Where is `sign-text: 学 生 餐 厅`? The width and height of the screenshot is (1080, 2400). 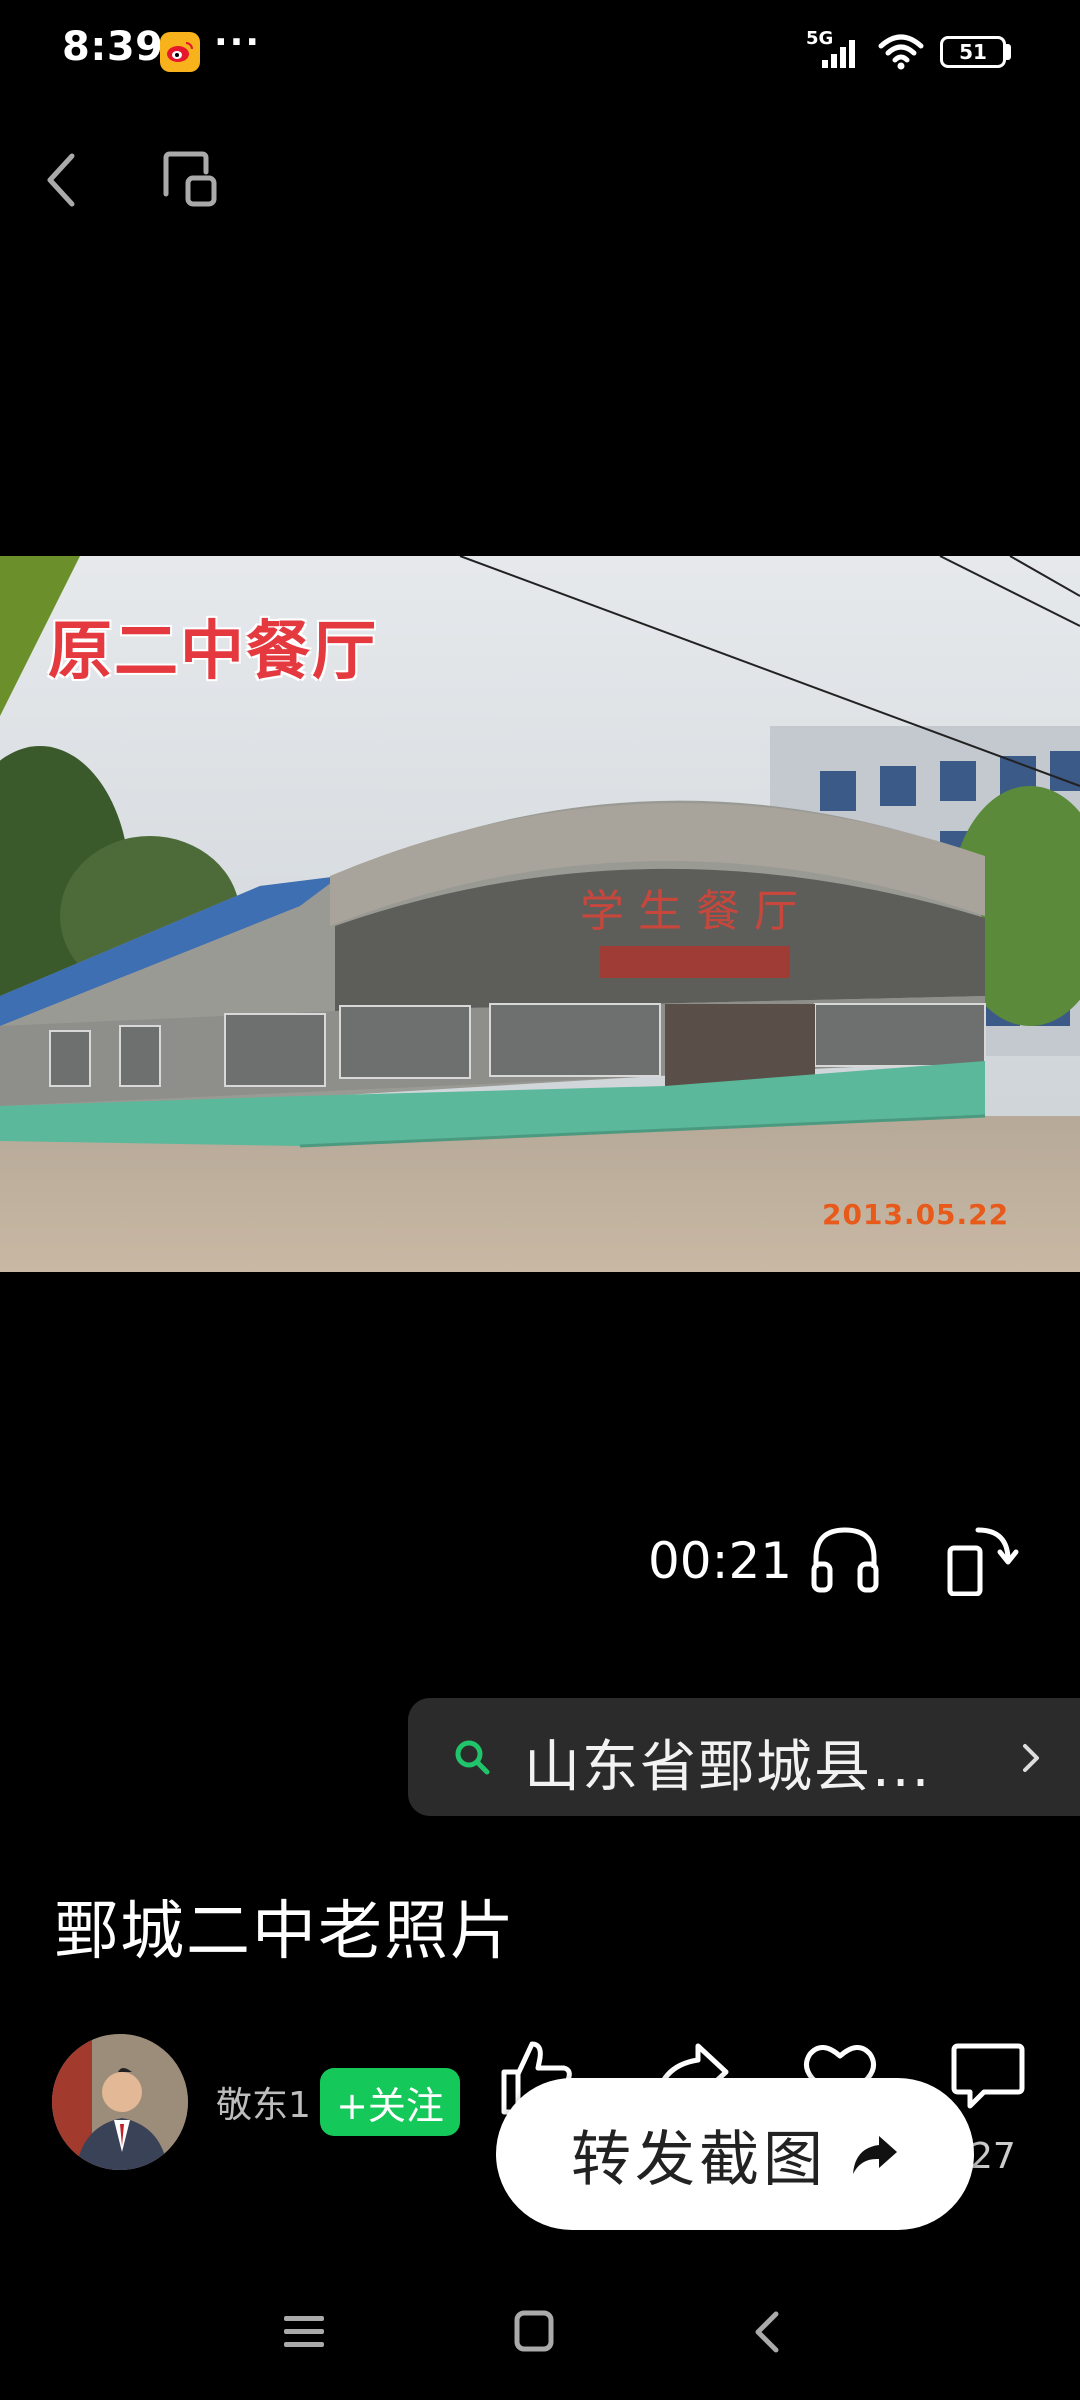
sign-text: 学 生 餐 厅 is located at coordinates (689, 911).